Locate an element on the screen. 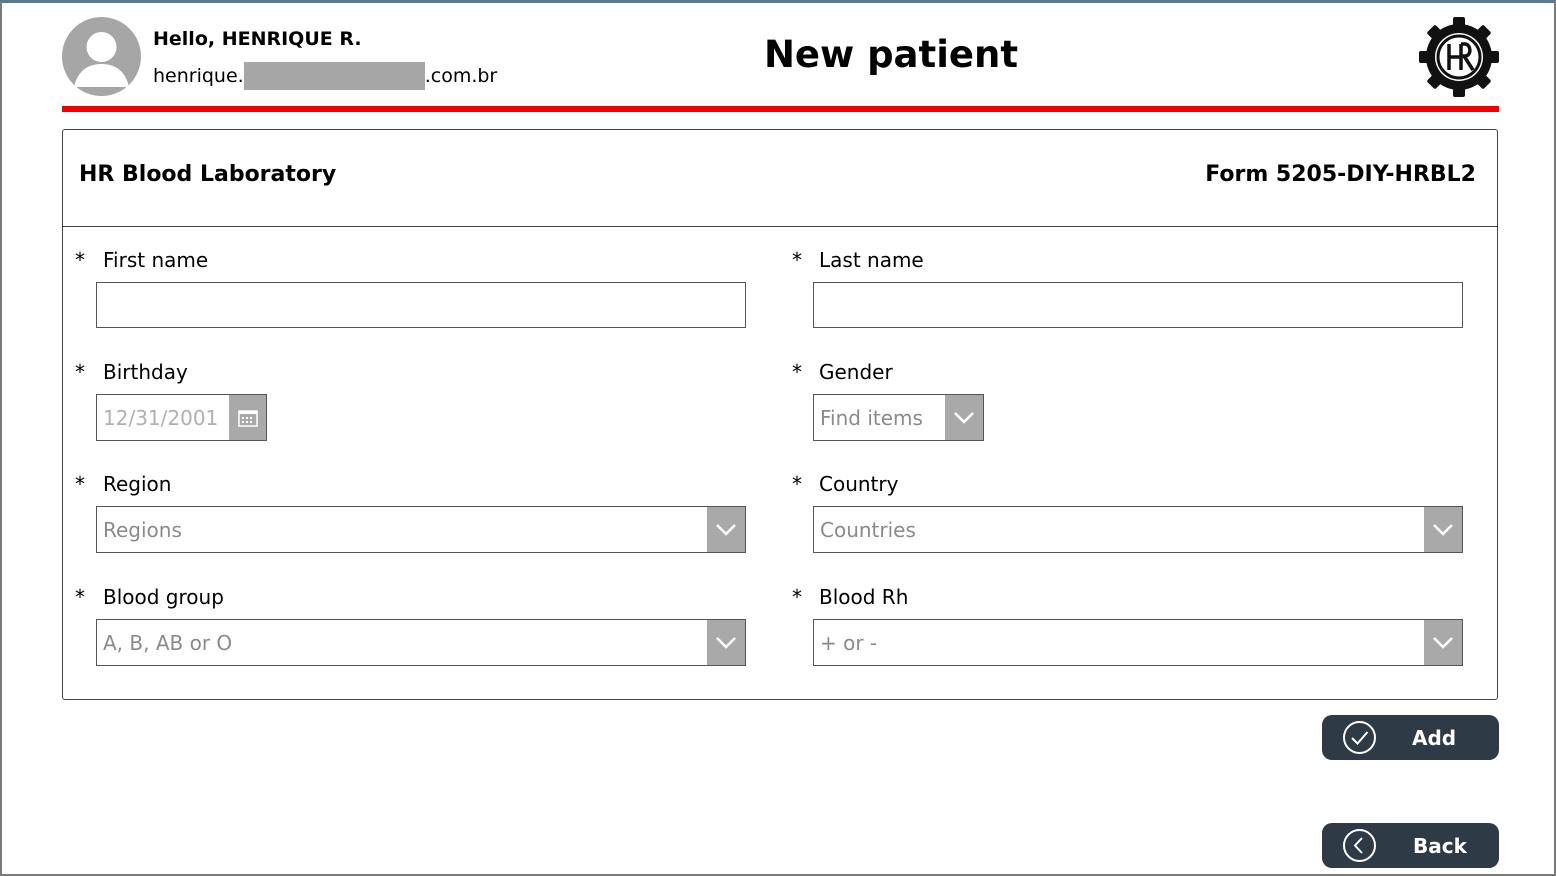 This screenshot has width=1556, height=876. blood-rh-placeholder: + or - is located at coordinates (849, 642).